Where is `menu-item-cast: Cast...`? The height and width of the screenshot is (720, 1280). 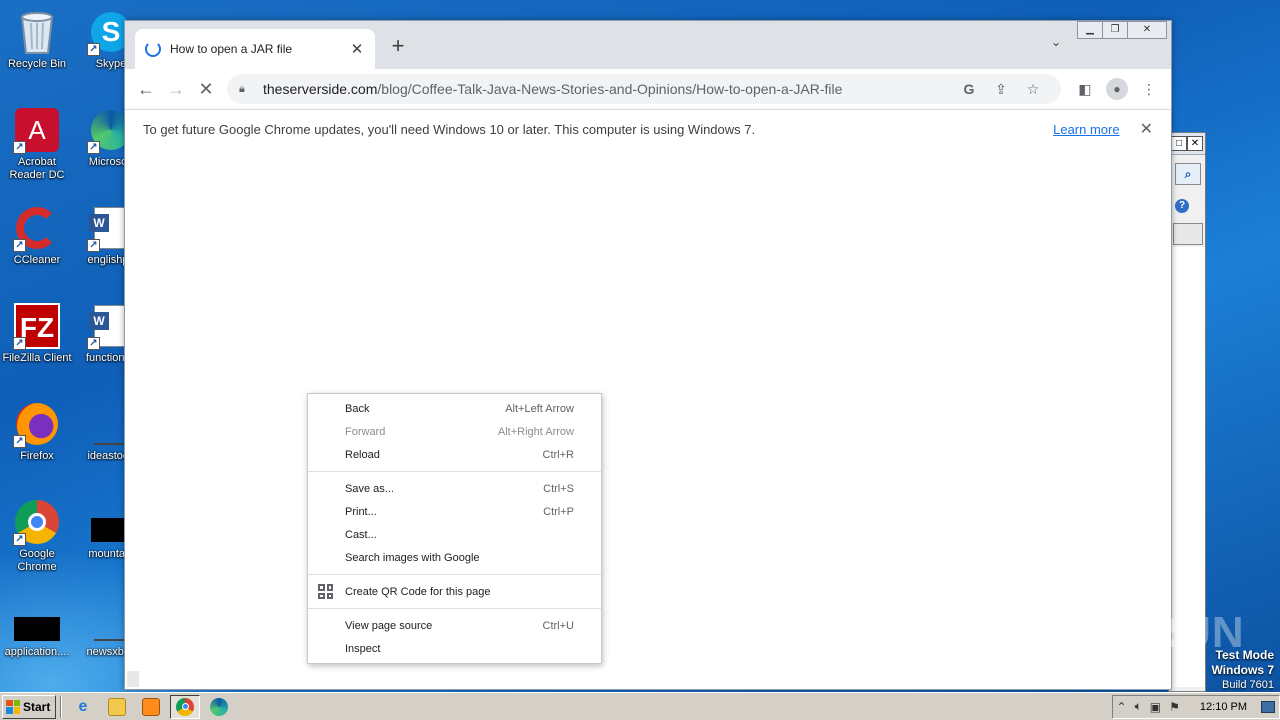 menu-item-cast: Cast... is located at coordinates (454, 534).